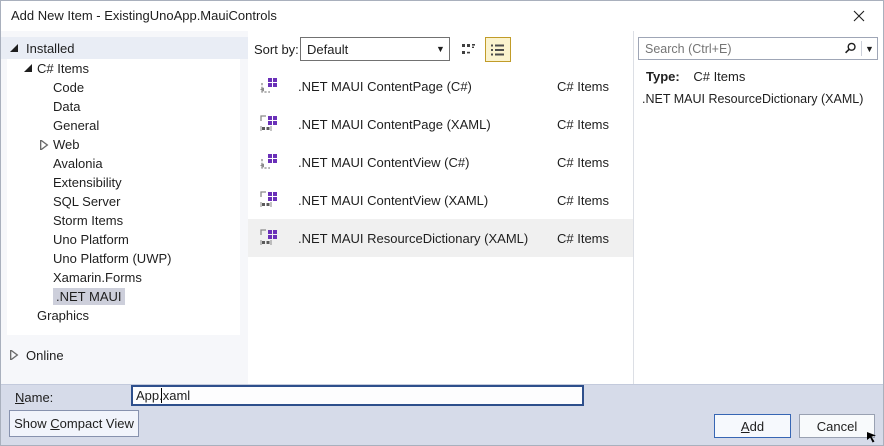 The height and width of the screenshot is (446, 884). What do you see at coordinates (50, 48) in the screenshot?
I see `tree-group-label: Installed` at bounding box center [50, 48].